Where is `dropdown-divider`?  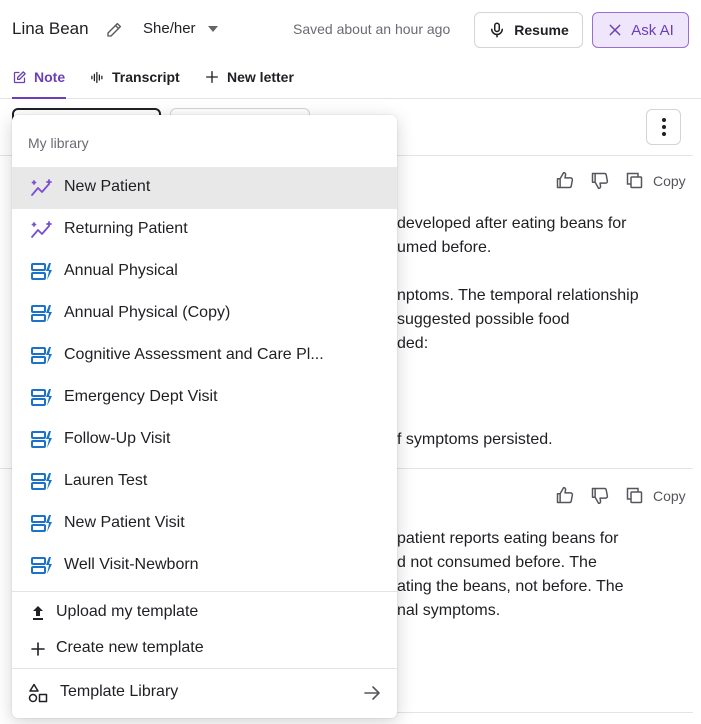
dropdown-divider is located at coordinates (204, 591).